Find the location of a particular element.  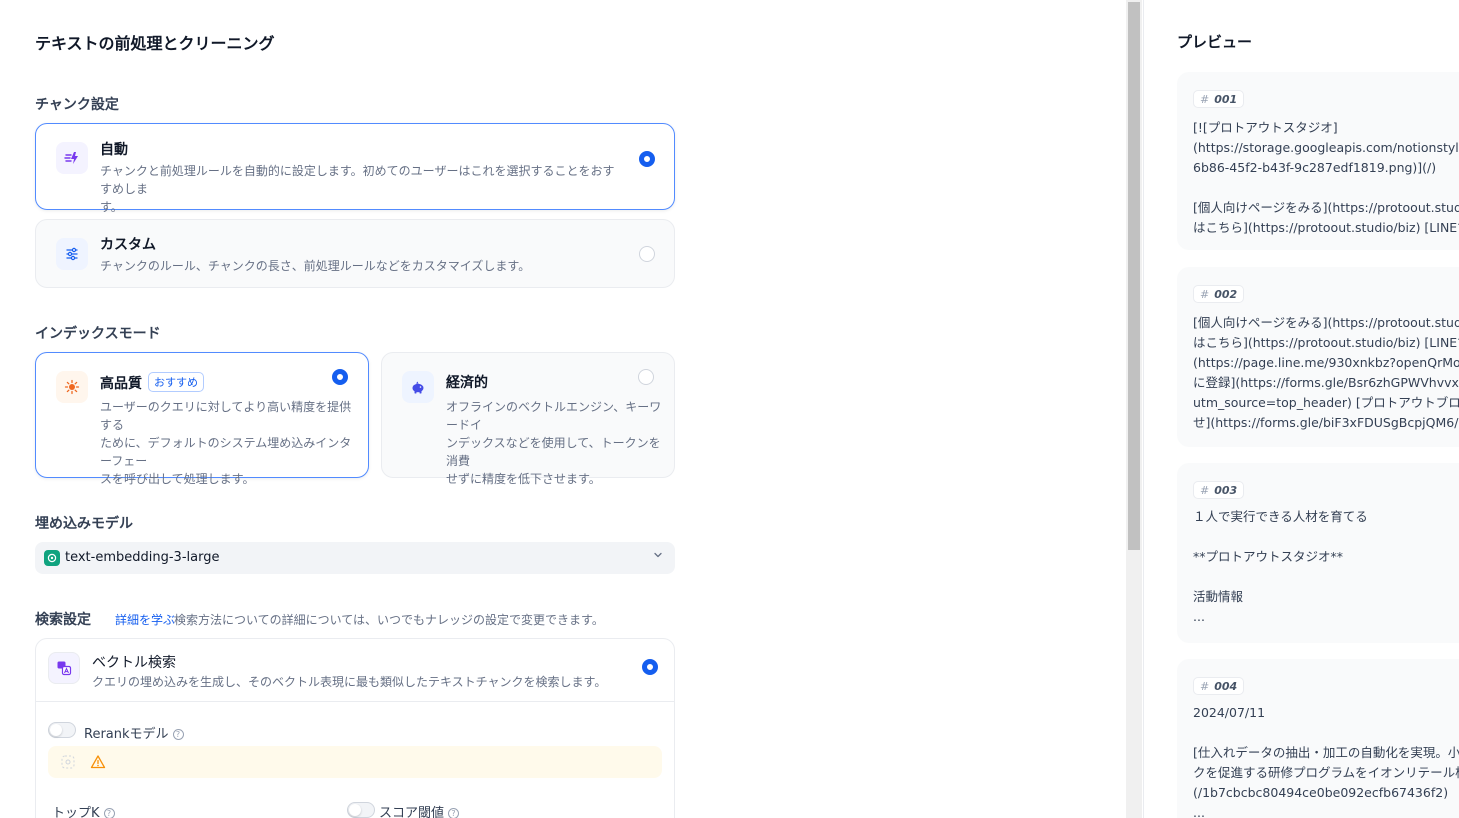

score-threshold-label: スコア閾値? is located at coordinates (419, 810).